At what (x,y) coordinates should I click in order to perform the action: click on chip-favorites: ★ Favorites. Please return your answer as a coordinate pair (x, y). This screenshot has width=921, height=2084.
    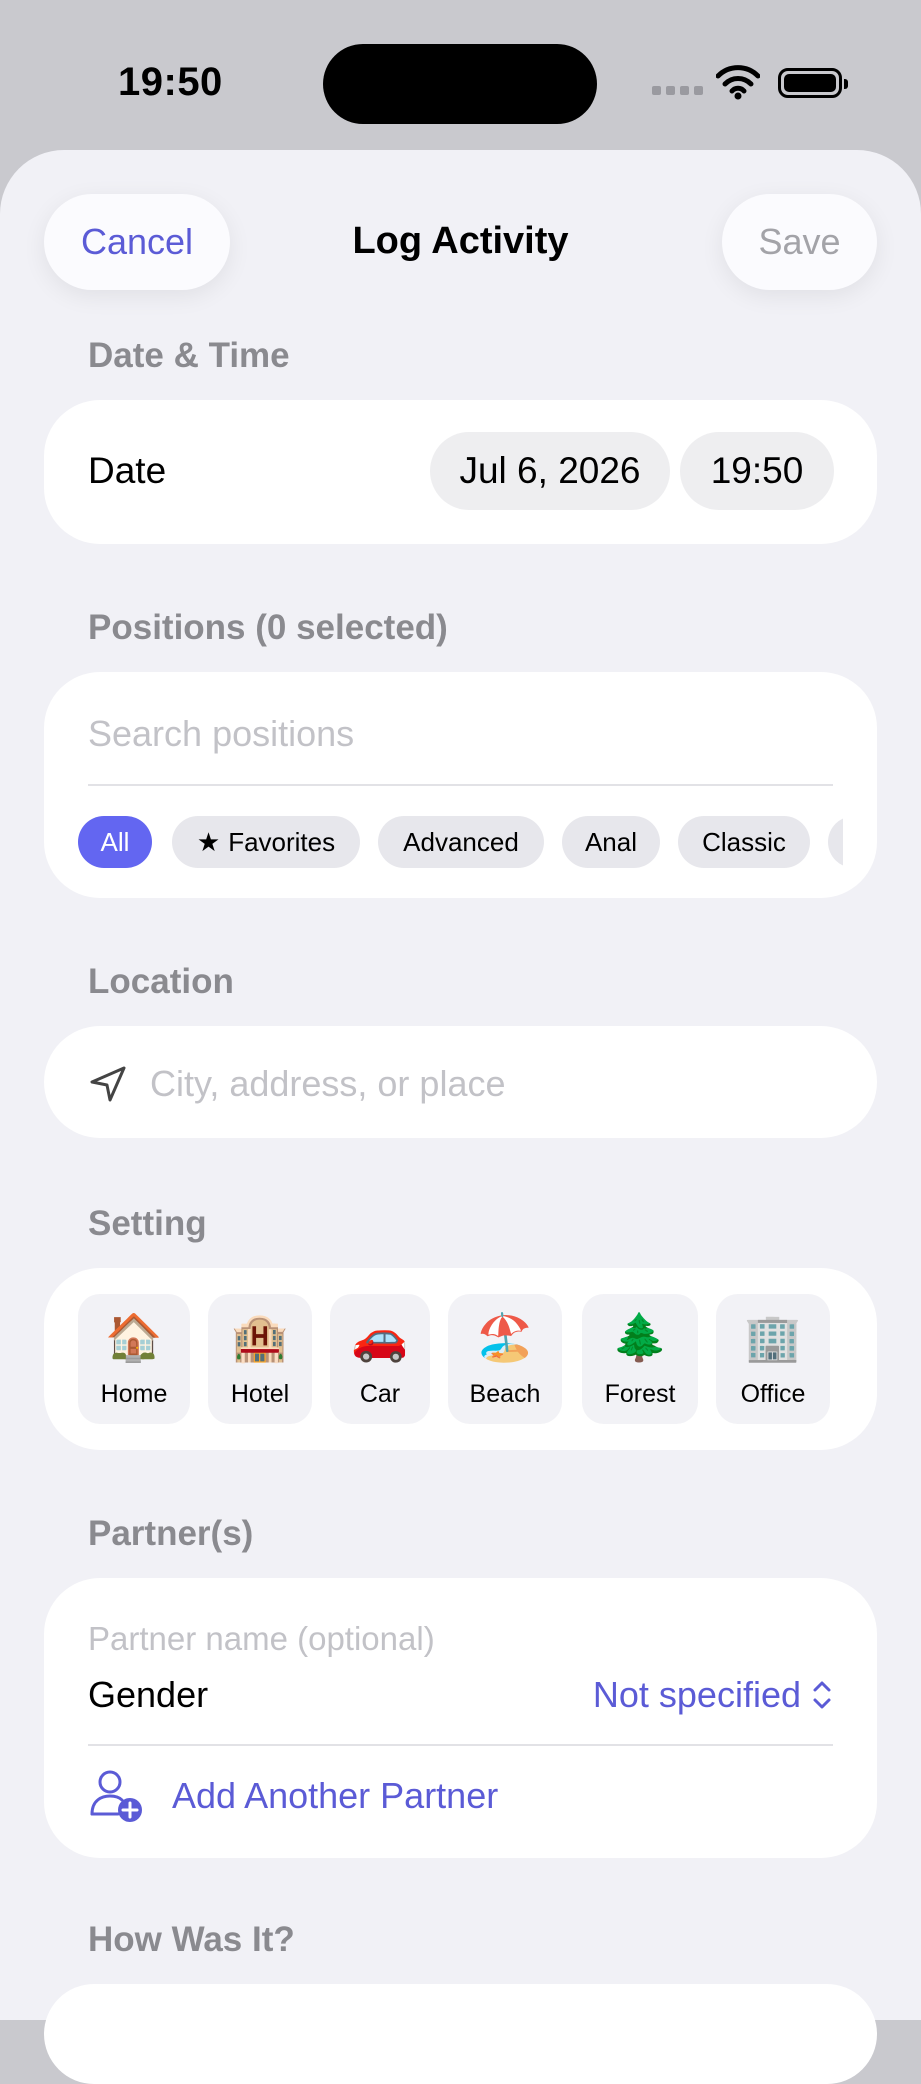
    Looking at the image, I should click on (266, 842).